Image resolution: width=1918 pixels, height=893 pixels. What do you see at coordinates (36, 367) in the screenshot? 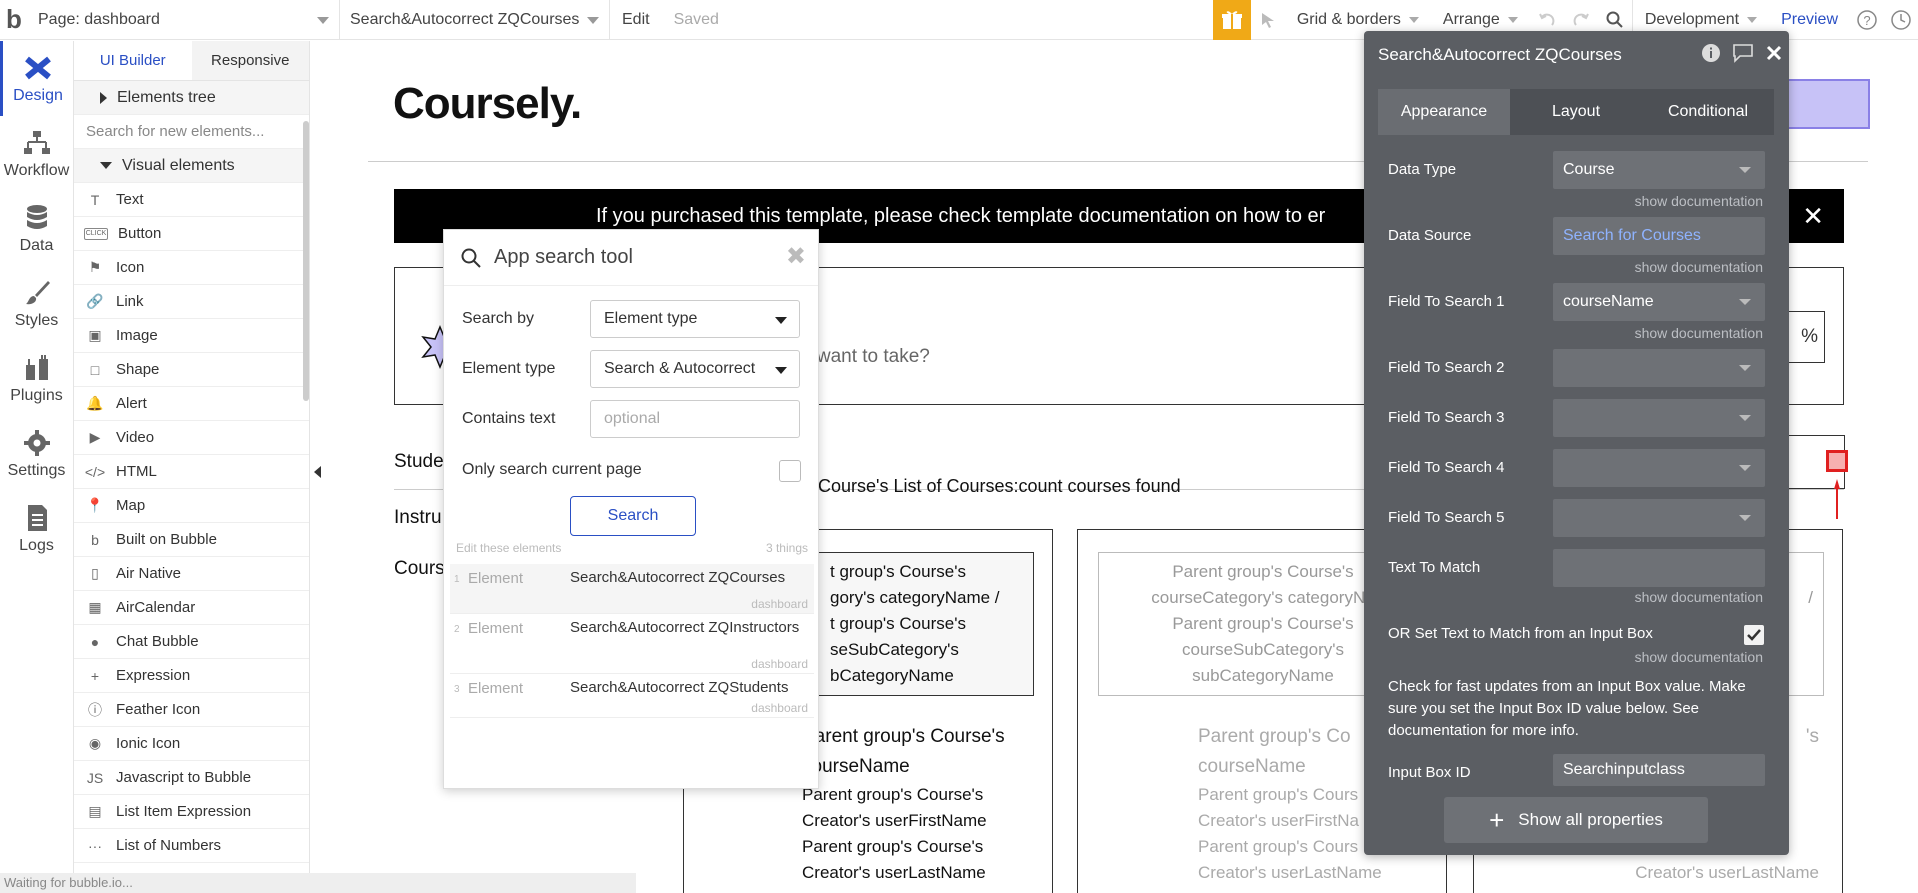
I see `plugin-icon` at bounding box center [36, 367].